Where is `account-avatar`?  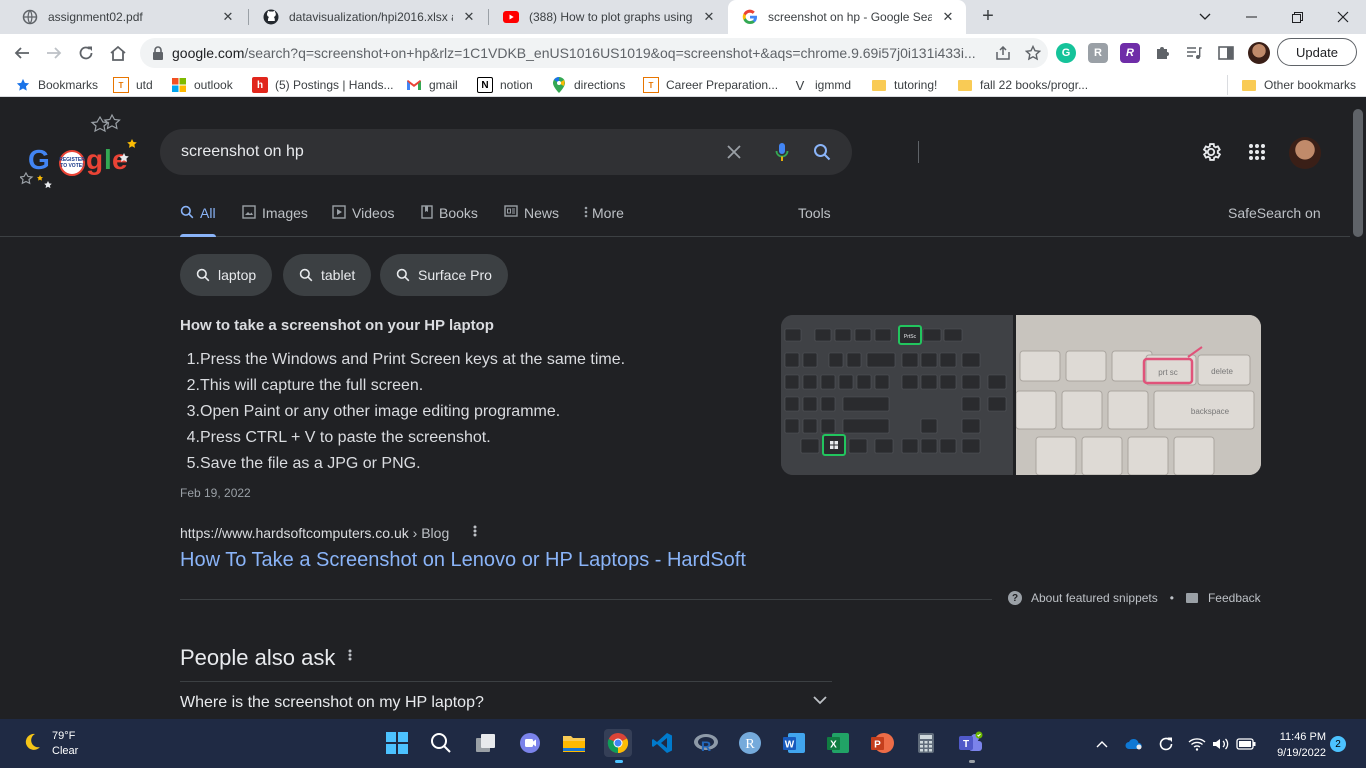 account-avatar is located at coordinates (1305, 153).